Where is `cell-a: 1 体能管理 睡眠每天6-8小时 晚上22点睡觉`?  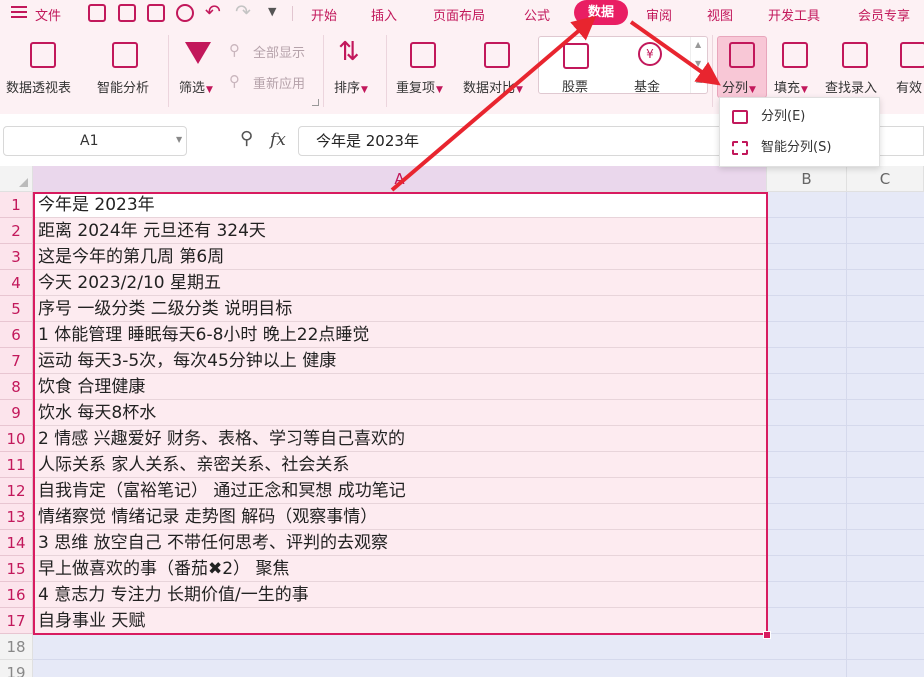
cell-a: 1 体能管理 睡眠每天6-8小时 晚上22点睡觉 is located at coordinates (400, 335).